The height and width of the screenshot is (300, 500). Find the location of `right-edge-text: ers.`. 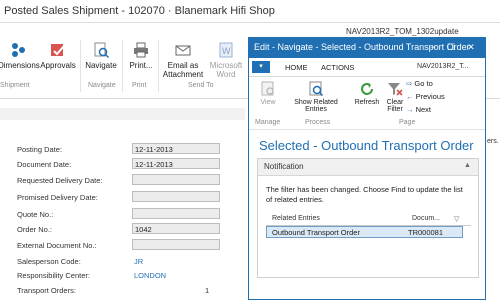

right-edge-text: ers. is located at coordinates (493, 141).